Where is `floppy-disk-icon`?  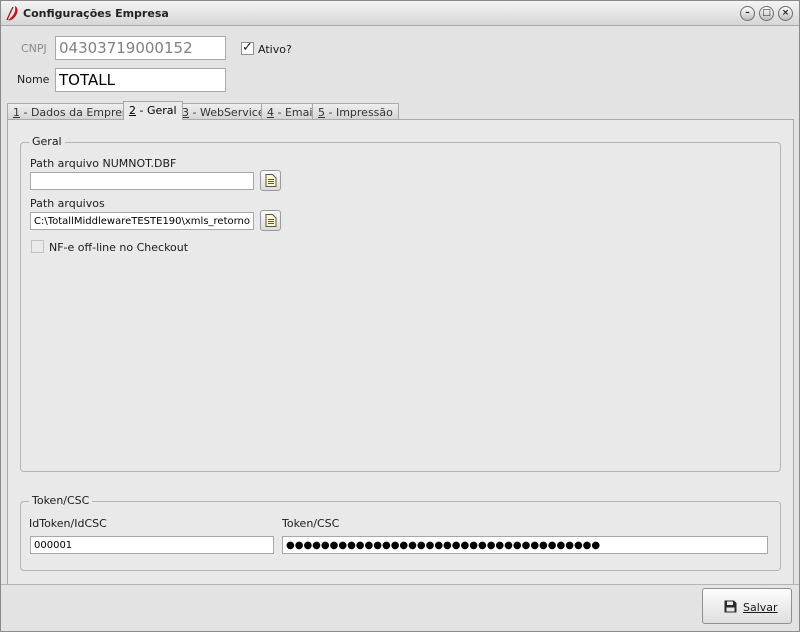
floppy-disk-icon is located at coordinates (730, 606).